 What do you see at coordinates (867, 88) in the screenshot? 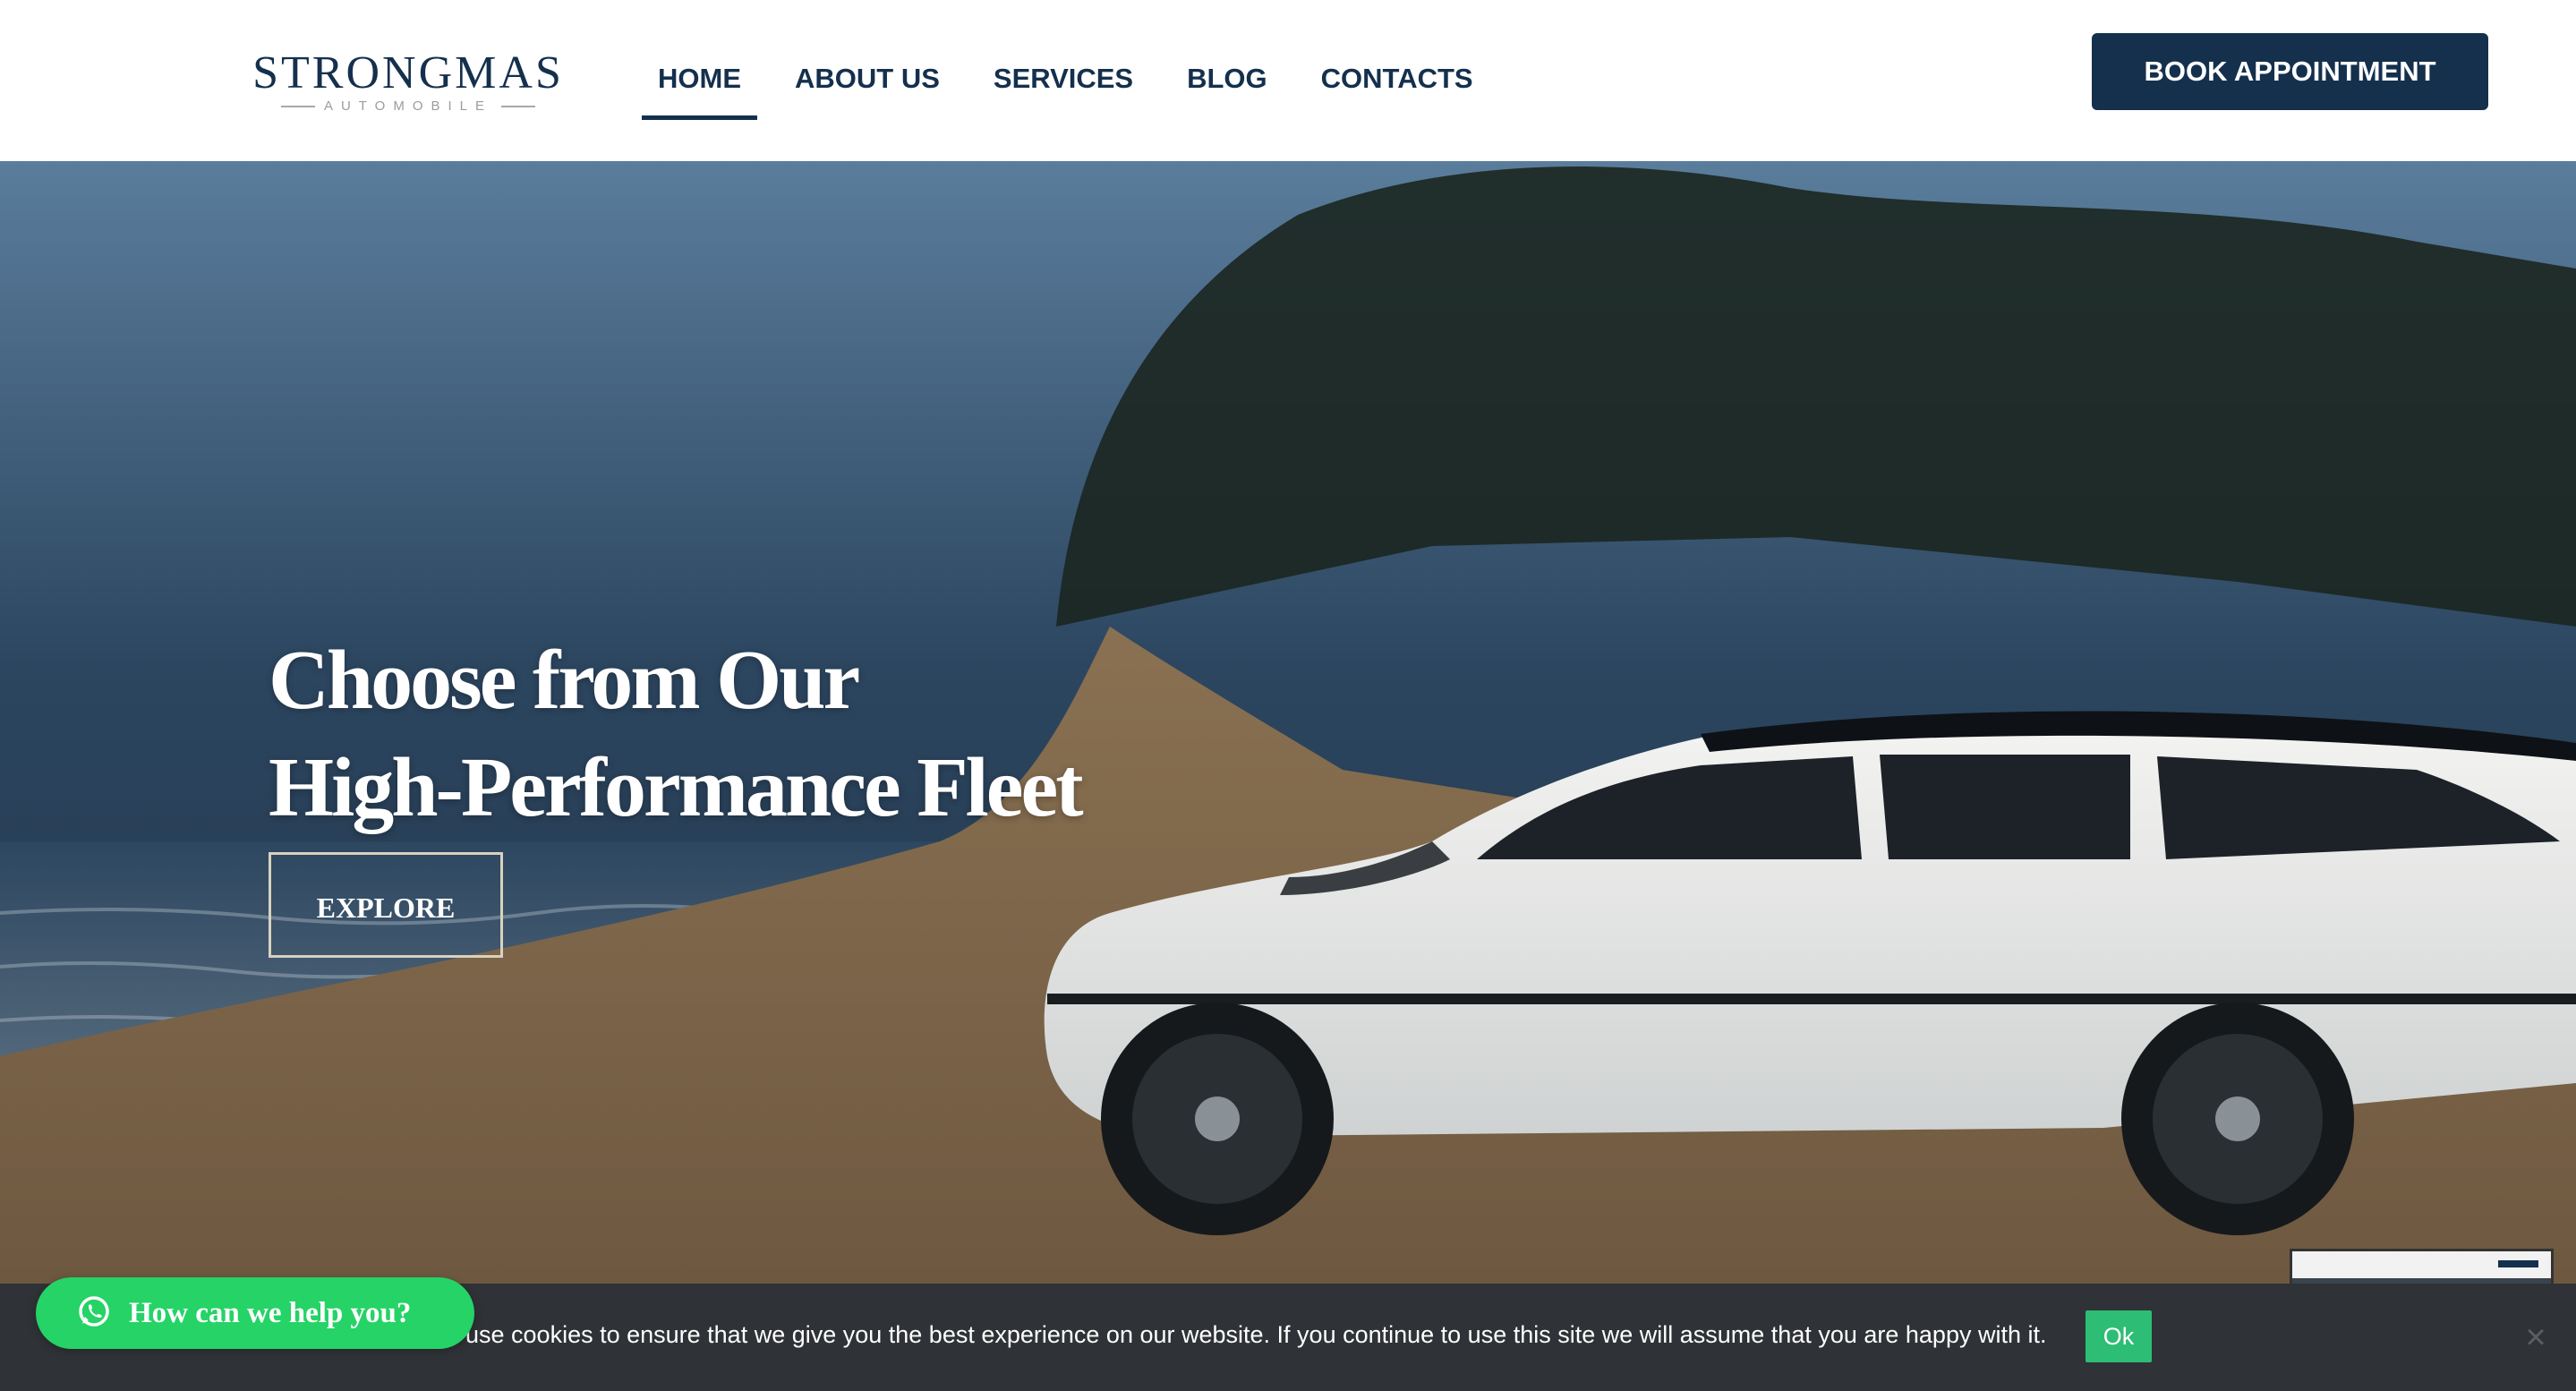
I see `nav-about-us: ABOUT US` at bounding box center [867, 88].